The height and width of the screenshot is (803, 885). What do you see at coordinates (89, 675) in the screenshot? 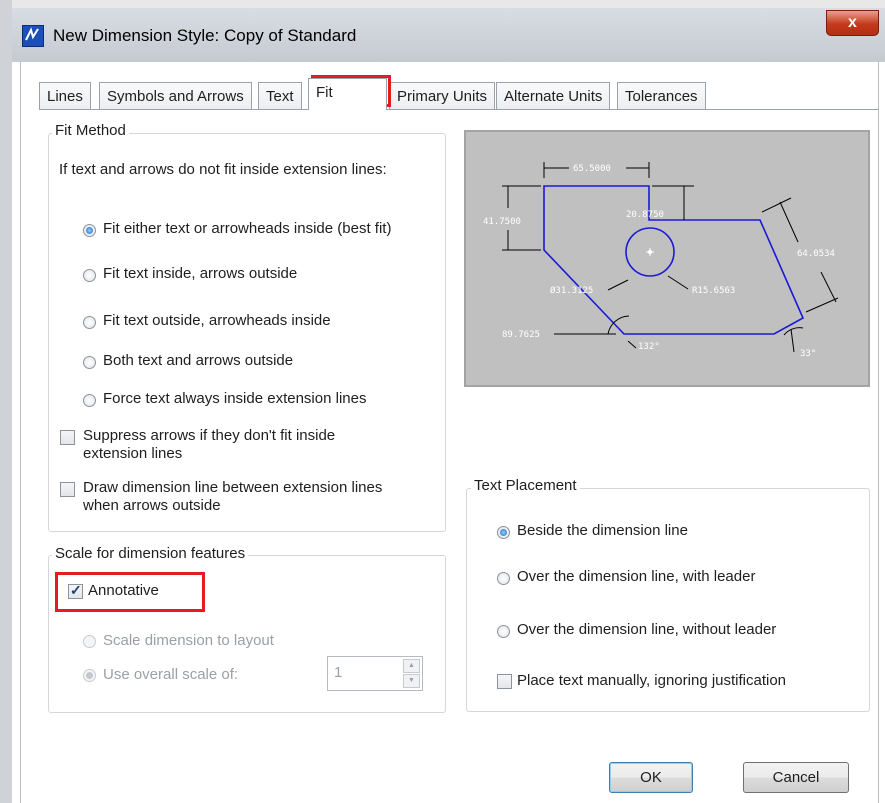
I see `radio-overall-scale` at bounding box center [89, 675].